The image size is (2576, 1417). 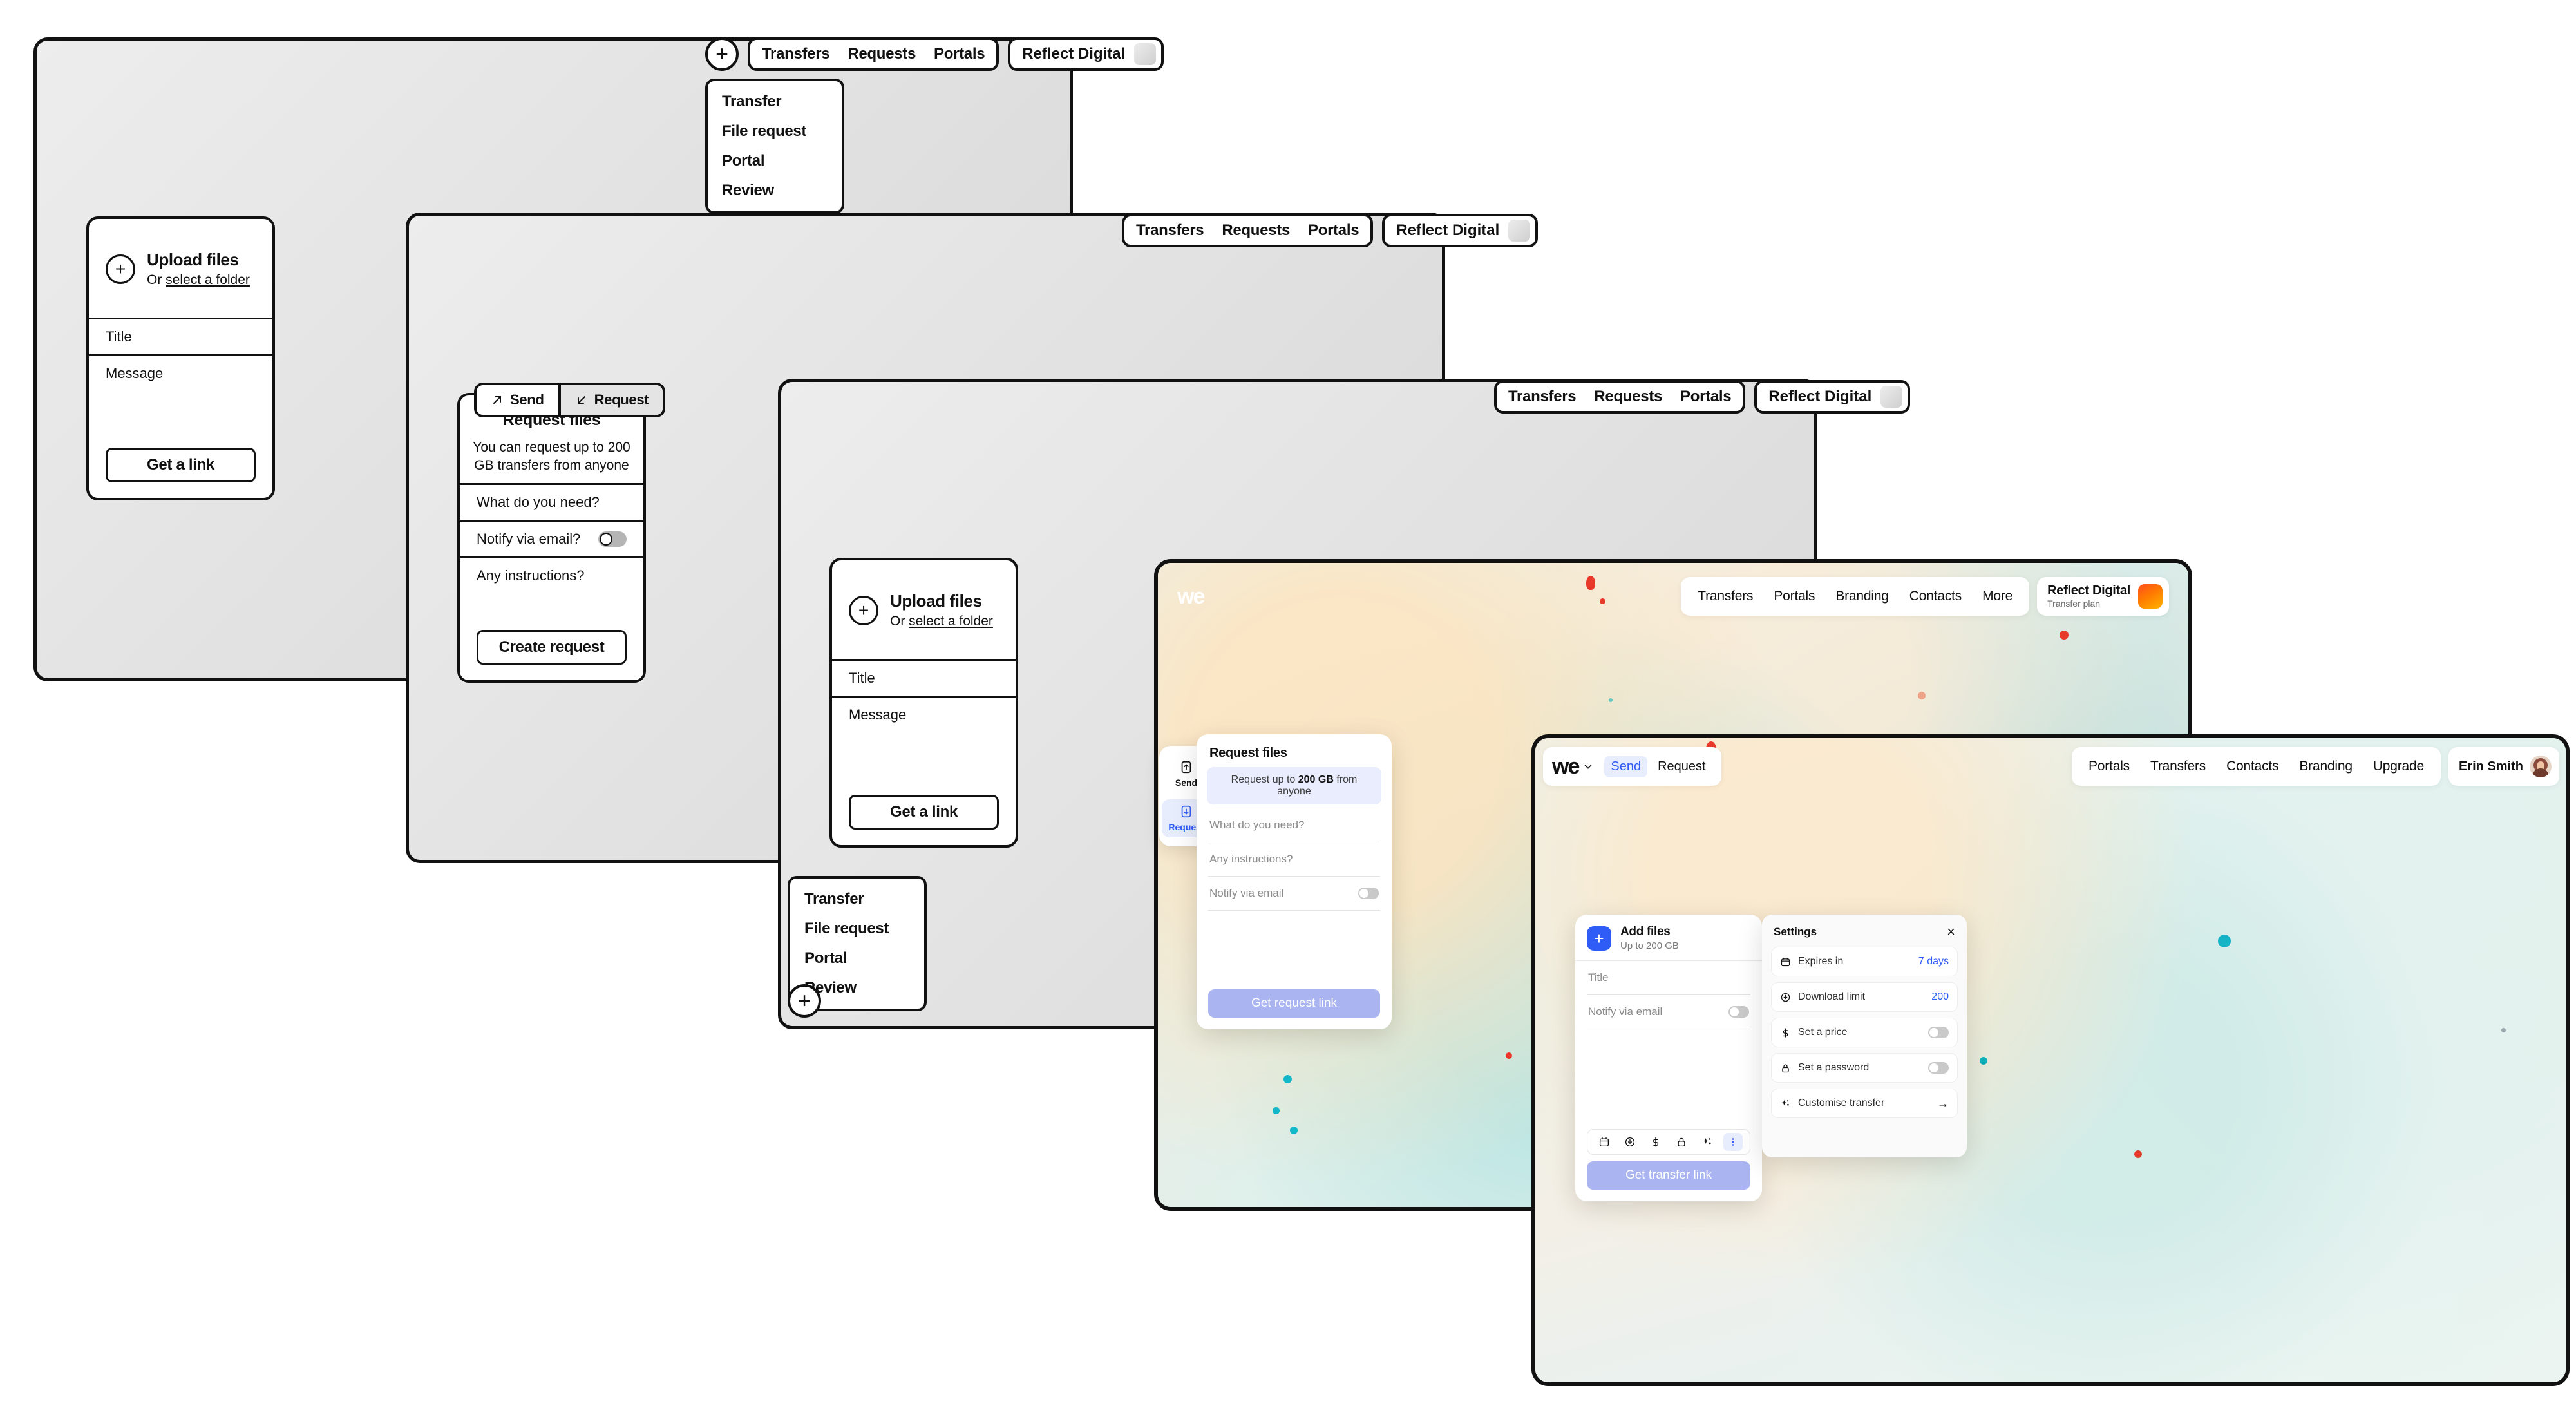 I want to click on wf2-create-request-button: Create request, so click(x=552, y=647).